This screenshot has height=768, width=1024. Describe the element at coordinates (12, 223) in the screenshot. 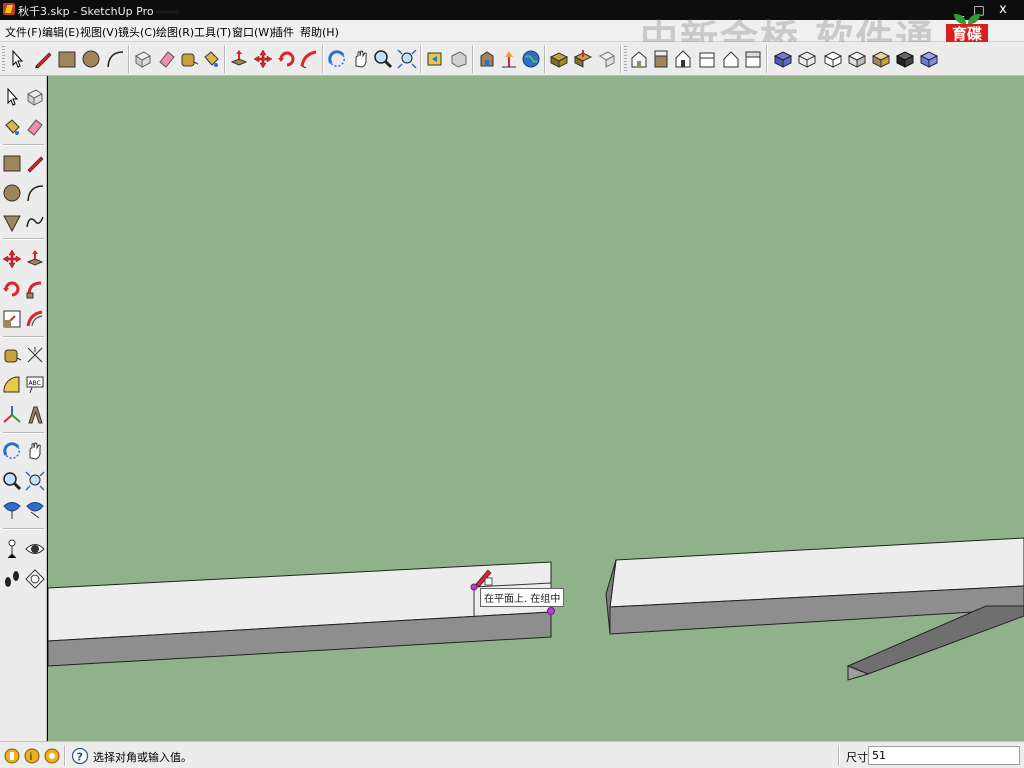

I see `polygon-icon` at that location.